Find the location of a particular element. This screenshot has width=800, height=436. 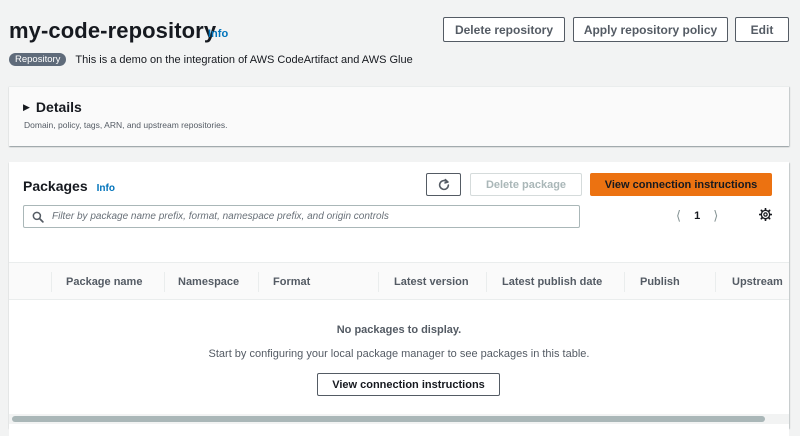

packages-header: Packages Info is located at coordinates (69, 186).